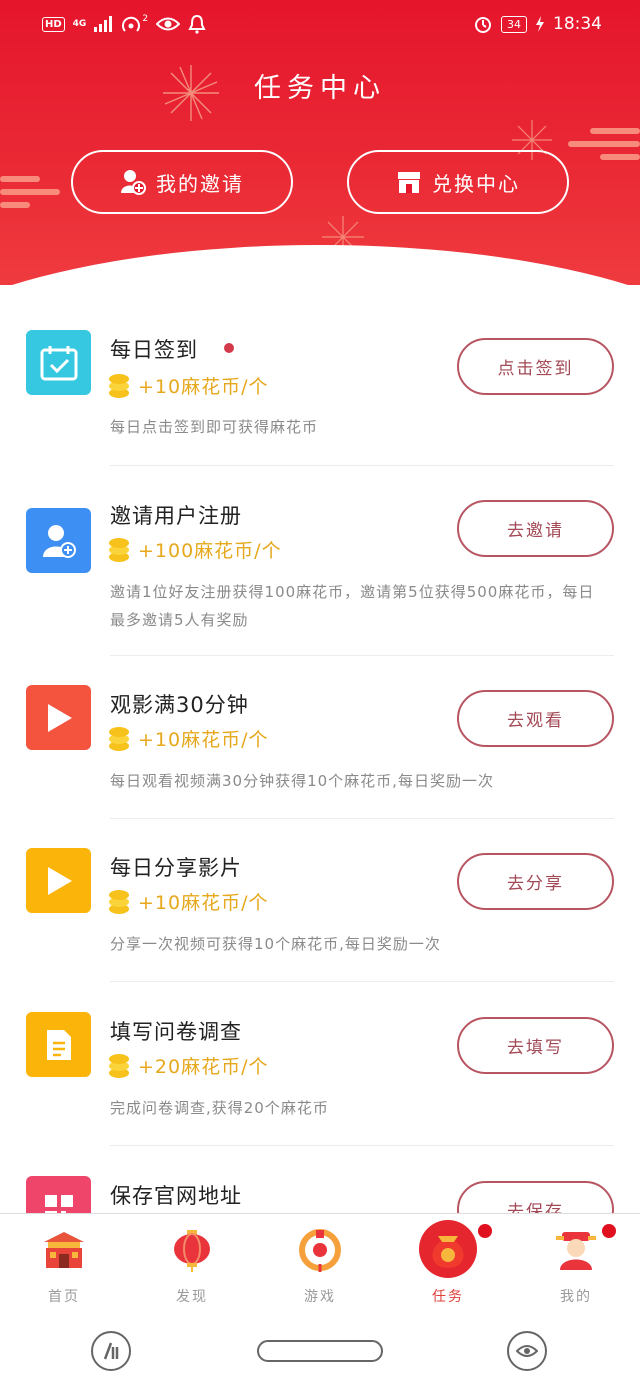 This screenshot has width=640, height=1387. Describe the element at coordinates (200, 183) in the screenshot. I see `my-invites-label: 我的邀请` at that location.